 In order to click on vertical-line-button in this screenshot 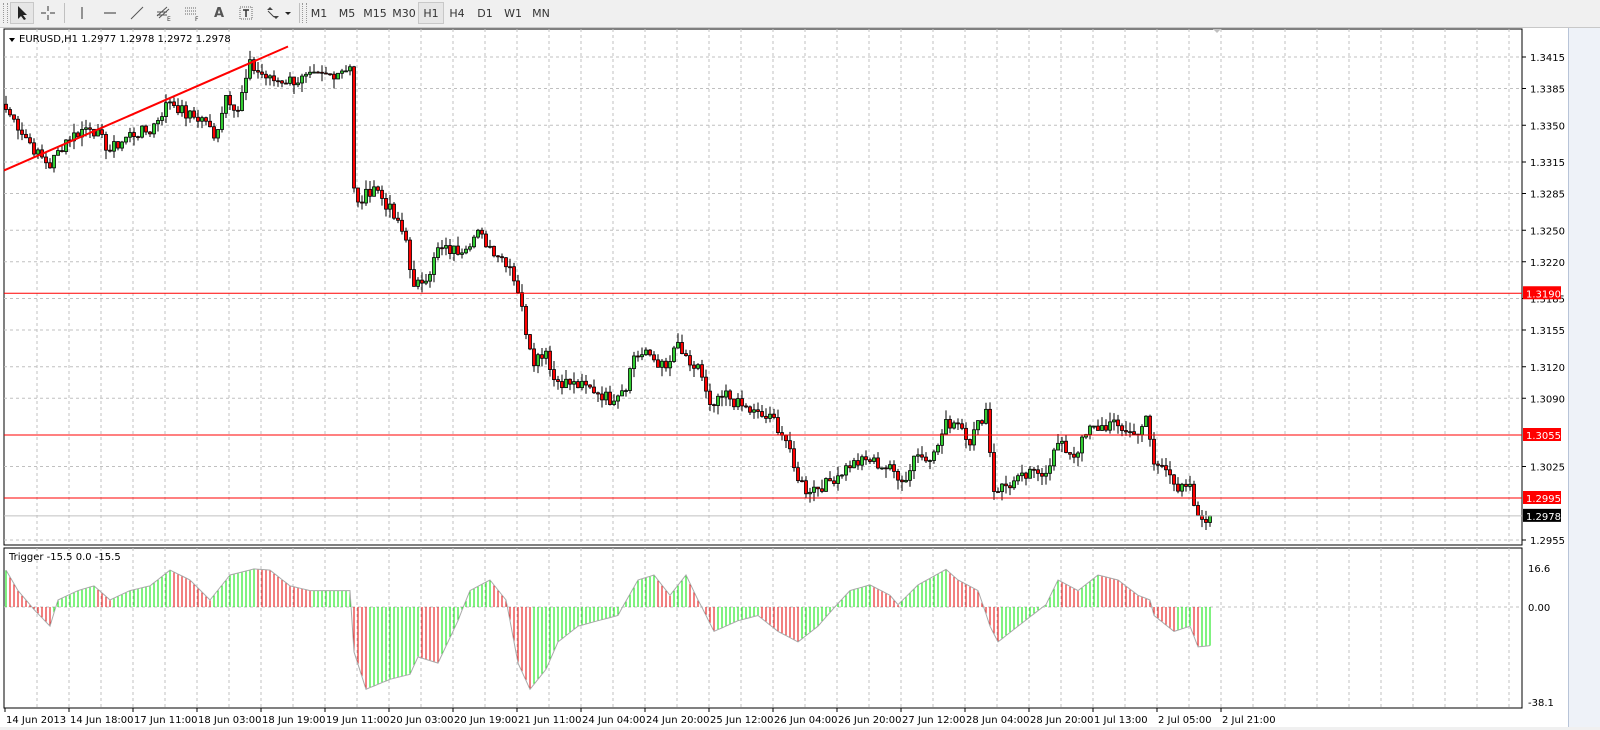, I will do `click(82, 13)`.